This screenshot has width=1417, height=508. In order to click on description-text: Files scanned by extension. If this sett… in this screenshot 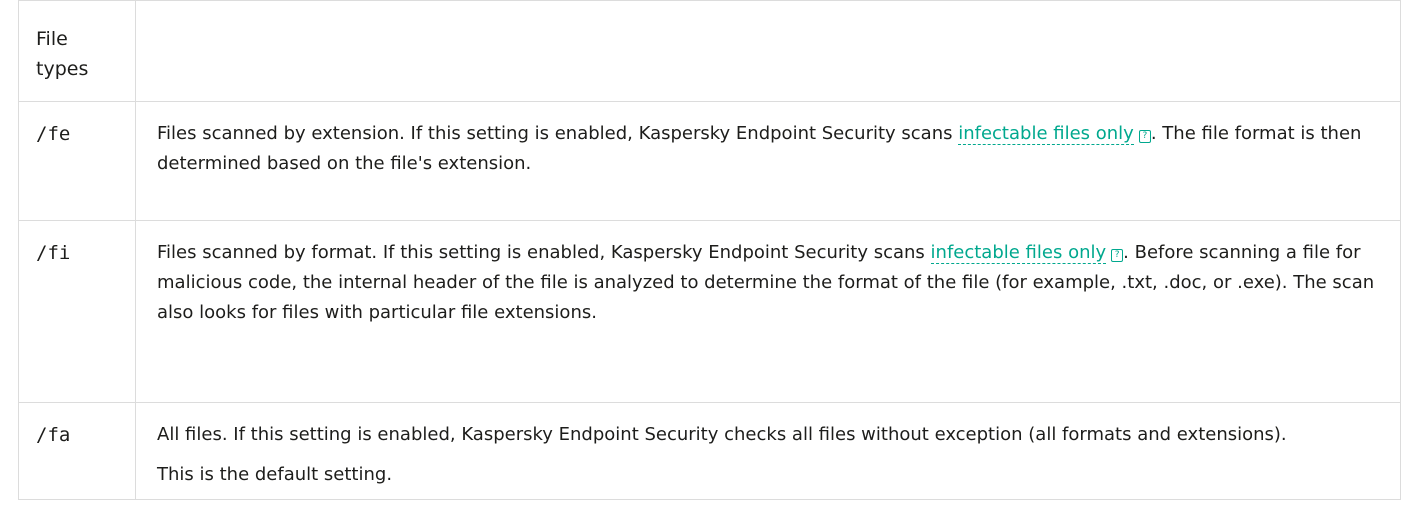, I will do `click(558, 133)`.